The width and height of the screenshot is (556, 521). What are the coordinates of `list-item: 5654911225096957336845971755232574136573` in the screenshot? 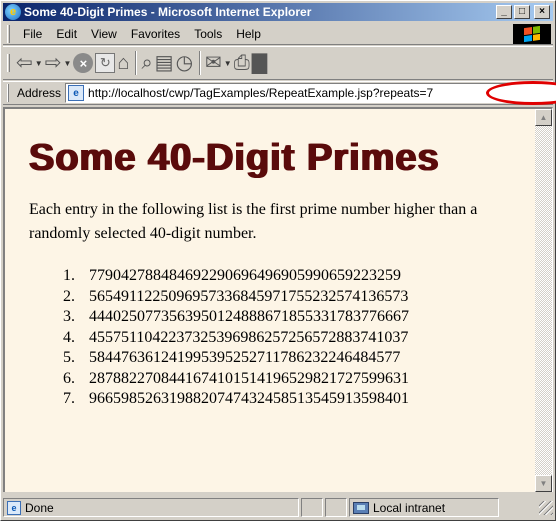 It's located at (297, 297).